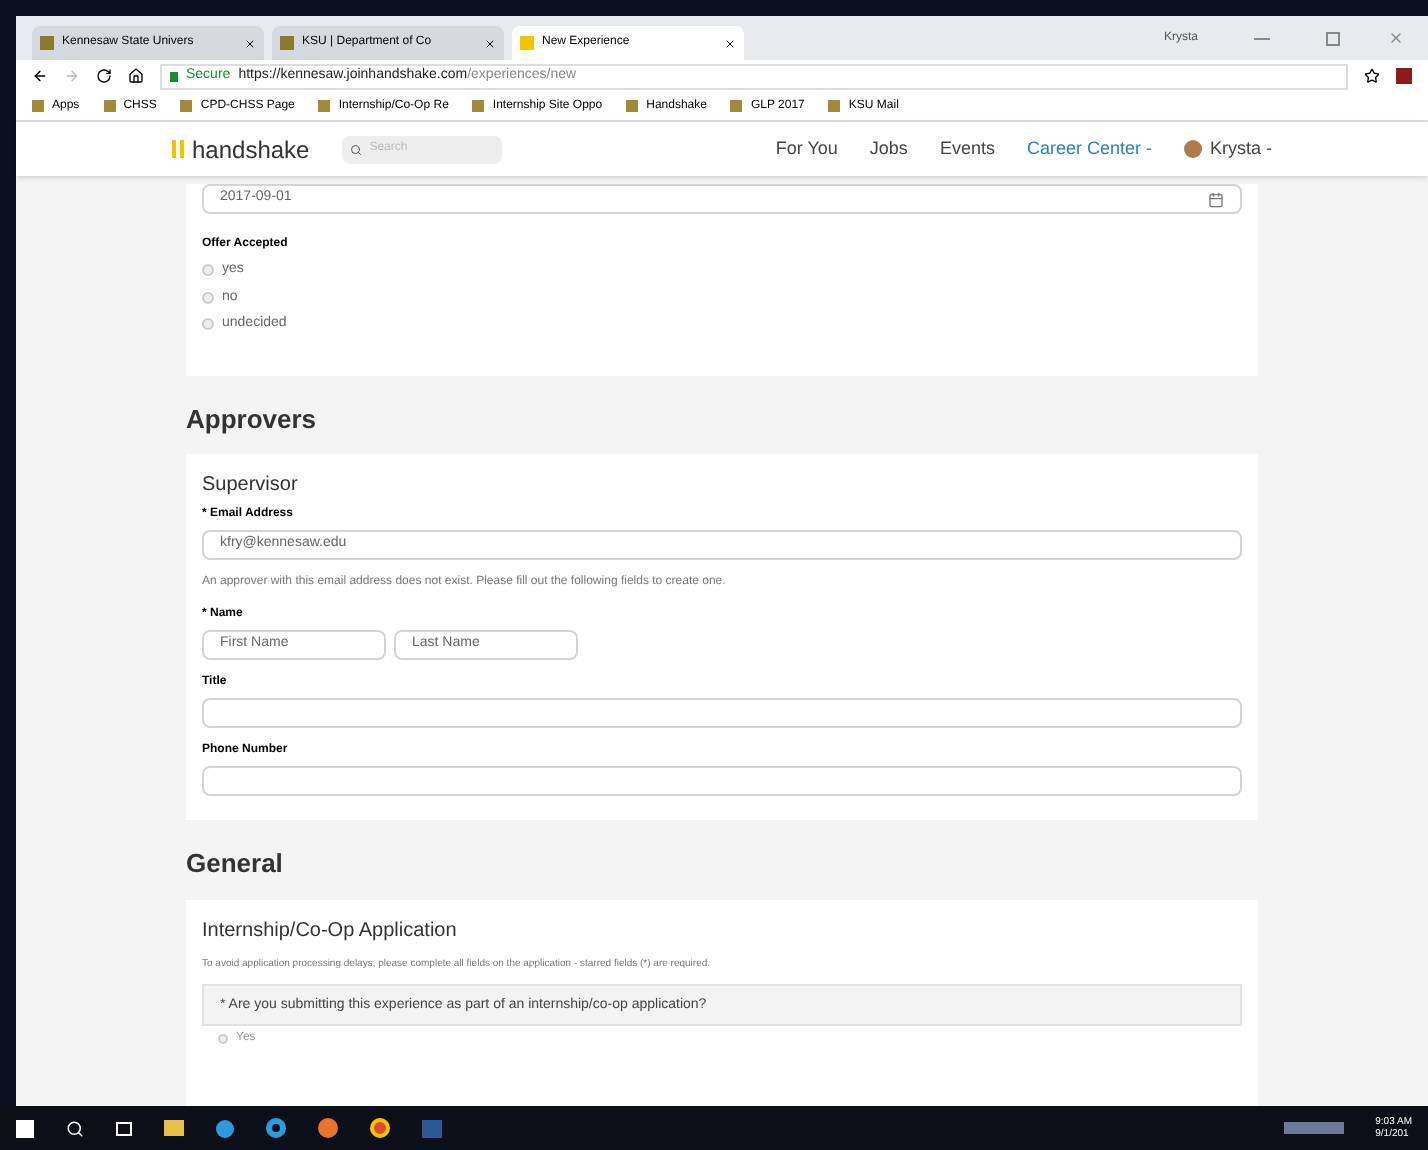 The height and width of the screenshot is (1150, 1428). I want to click on lock-icon, so click(174, 76).